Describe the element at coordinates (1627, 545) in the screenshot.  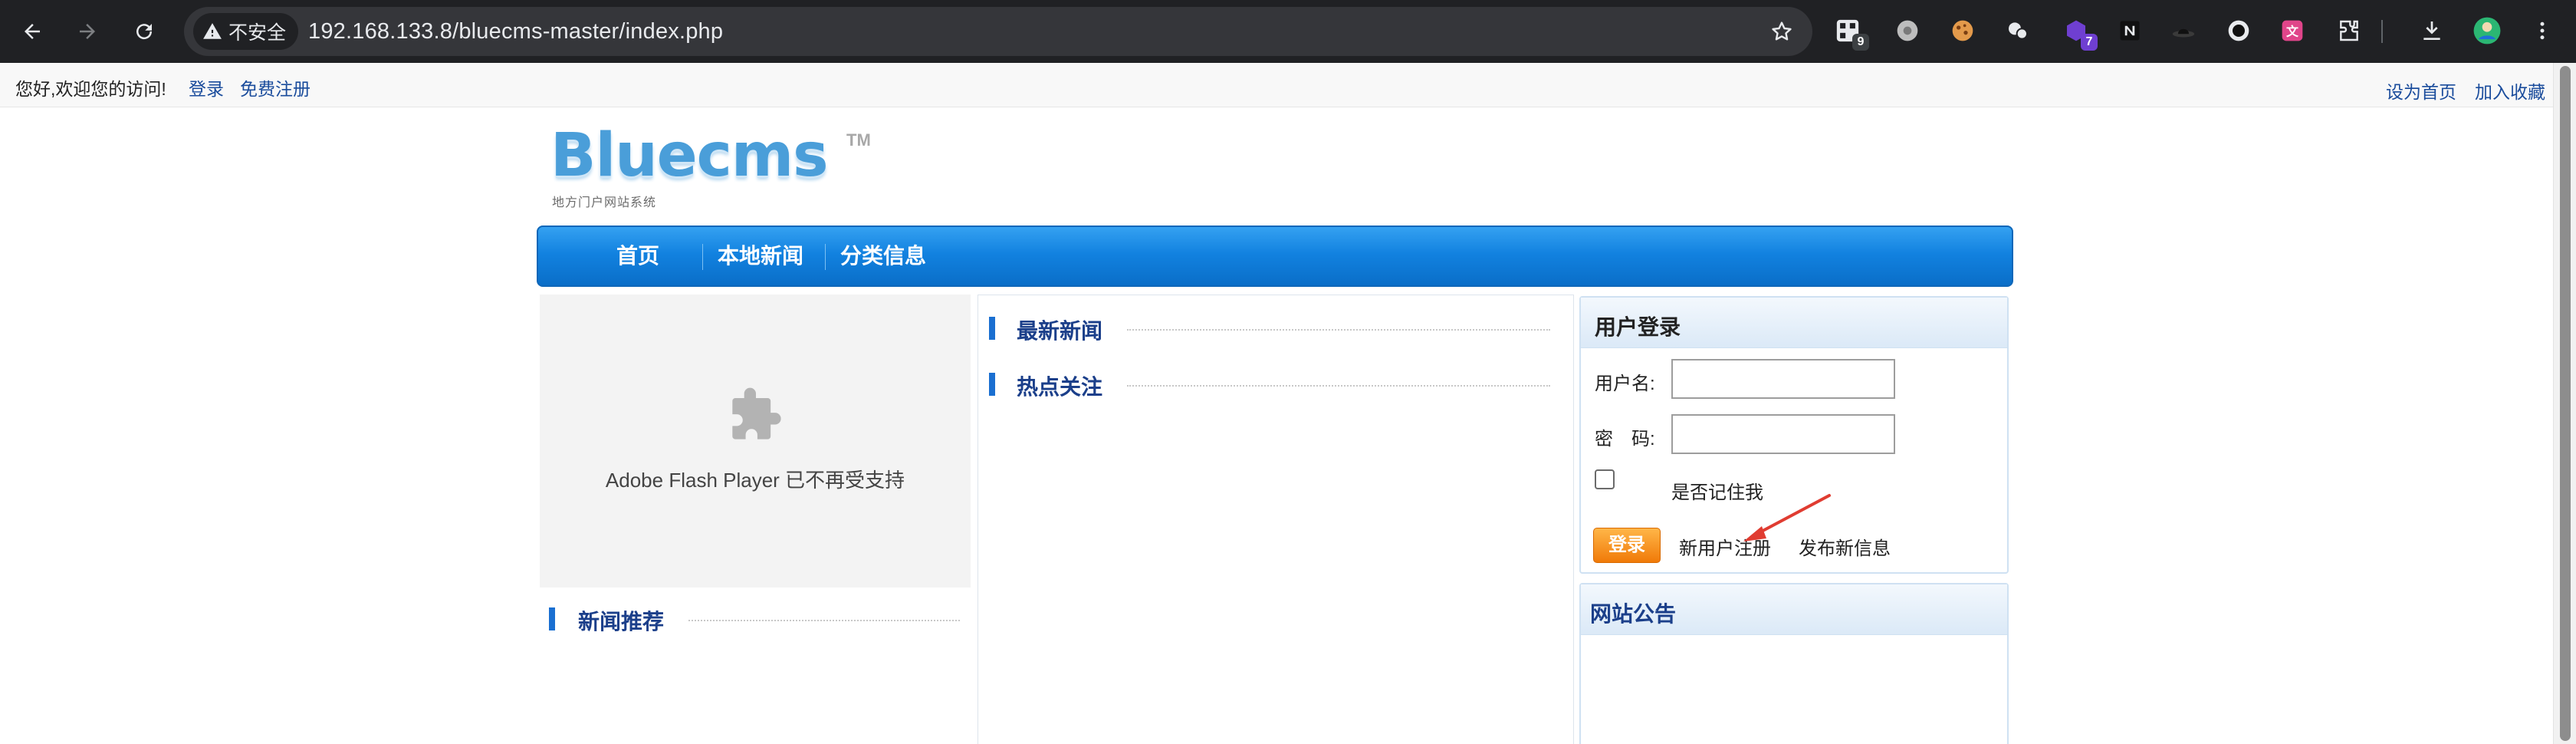
I see `login-submit-button: 登录` at that location.